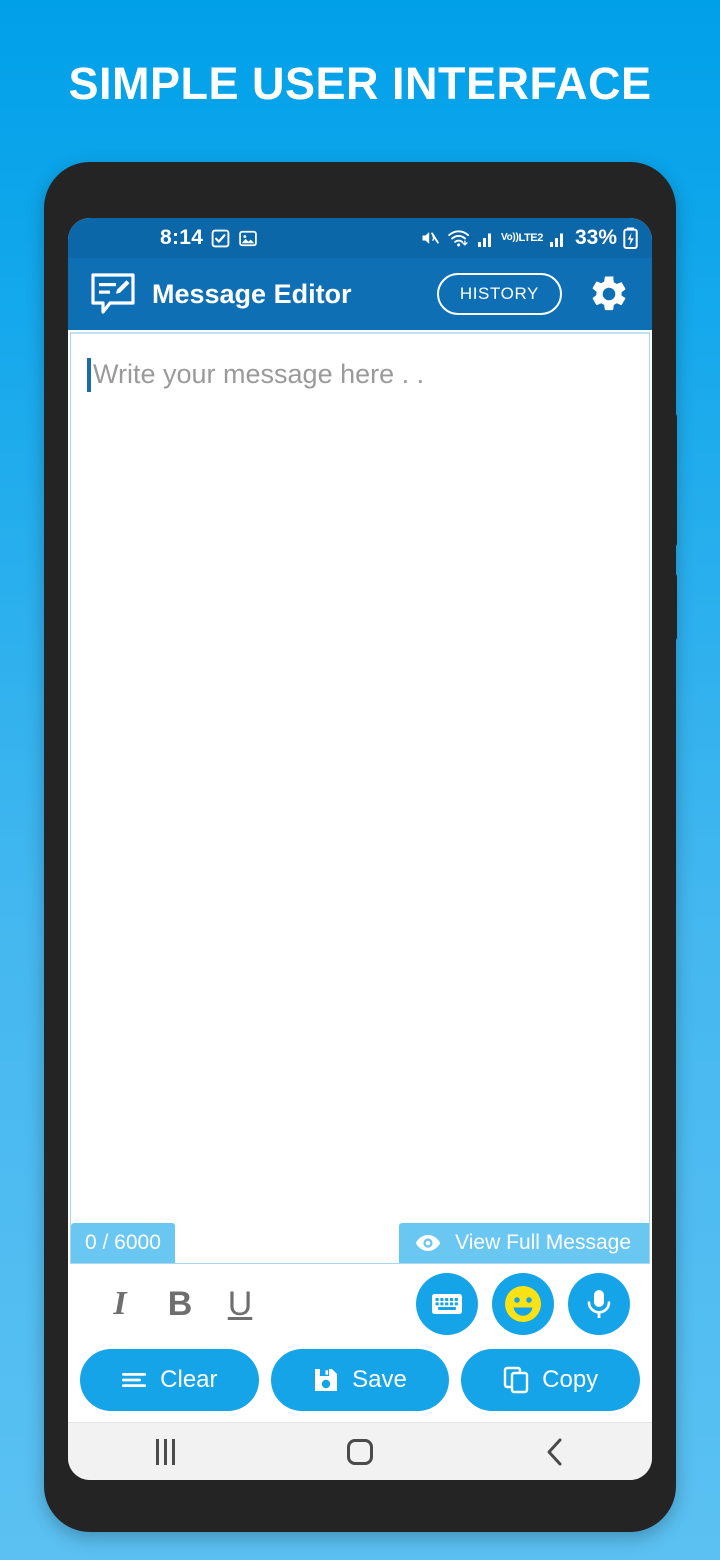  What do you see at coordinates (672, 607) in the screenshot?
I see `power-button` at bounding box center [672, 607].